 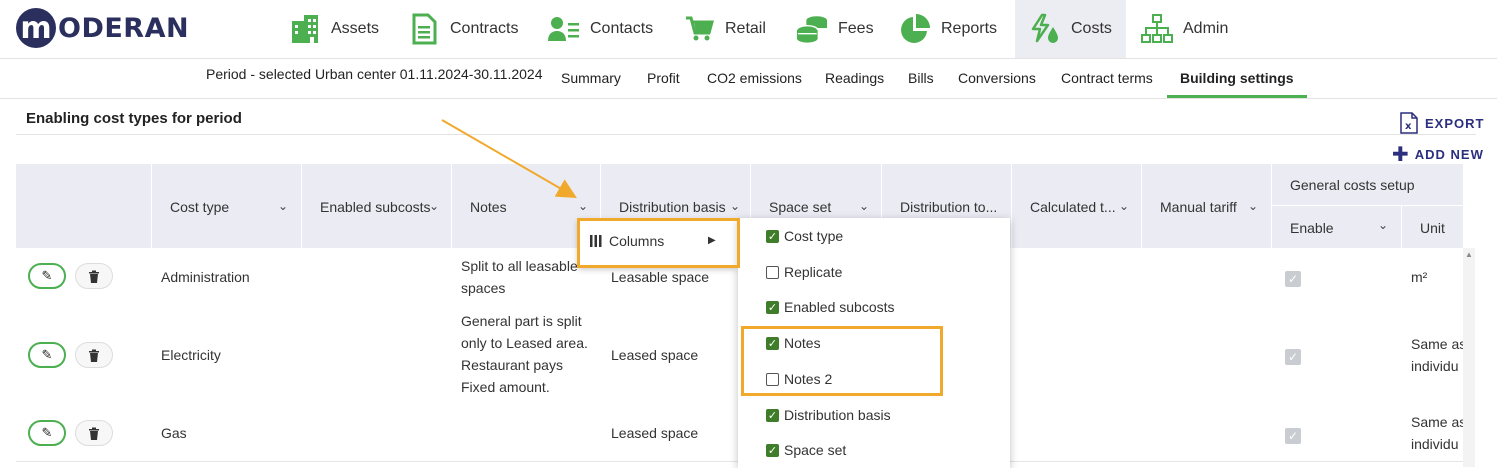 I want to click on column-header-cost-type: Cost type ⌄, so click(x=227, y=206).